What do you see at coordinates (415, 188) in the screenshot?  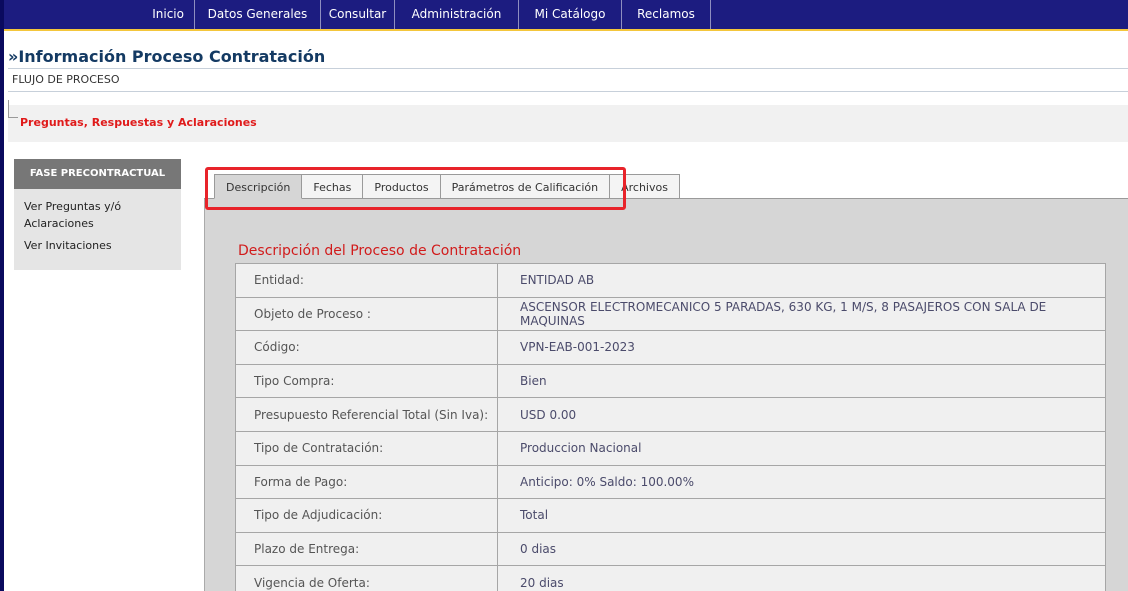 I see `tabs-highlight-box` at bounding box center [415, 188].